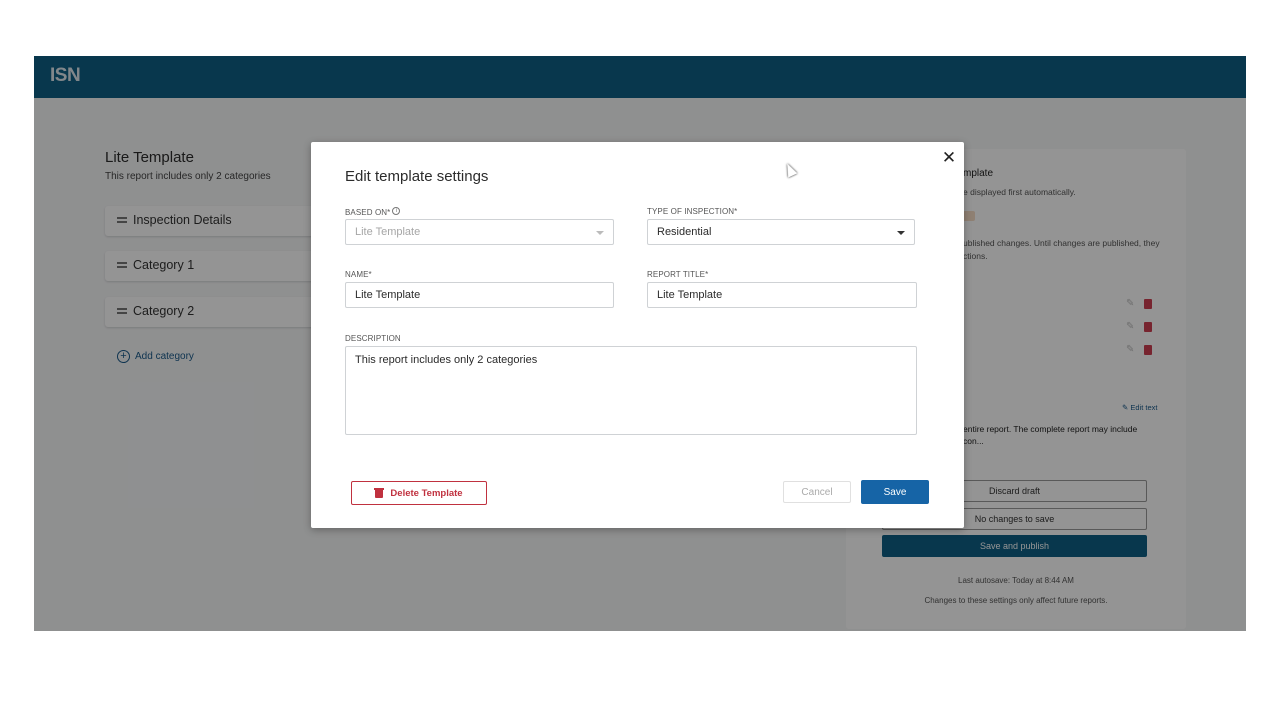  I want to click on type-of-inspection-value: Residential, so click(684, 232).